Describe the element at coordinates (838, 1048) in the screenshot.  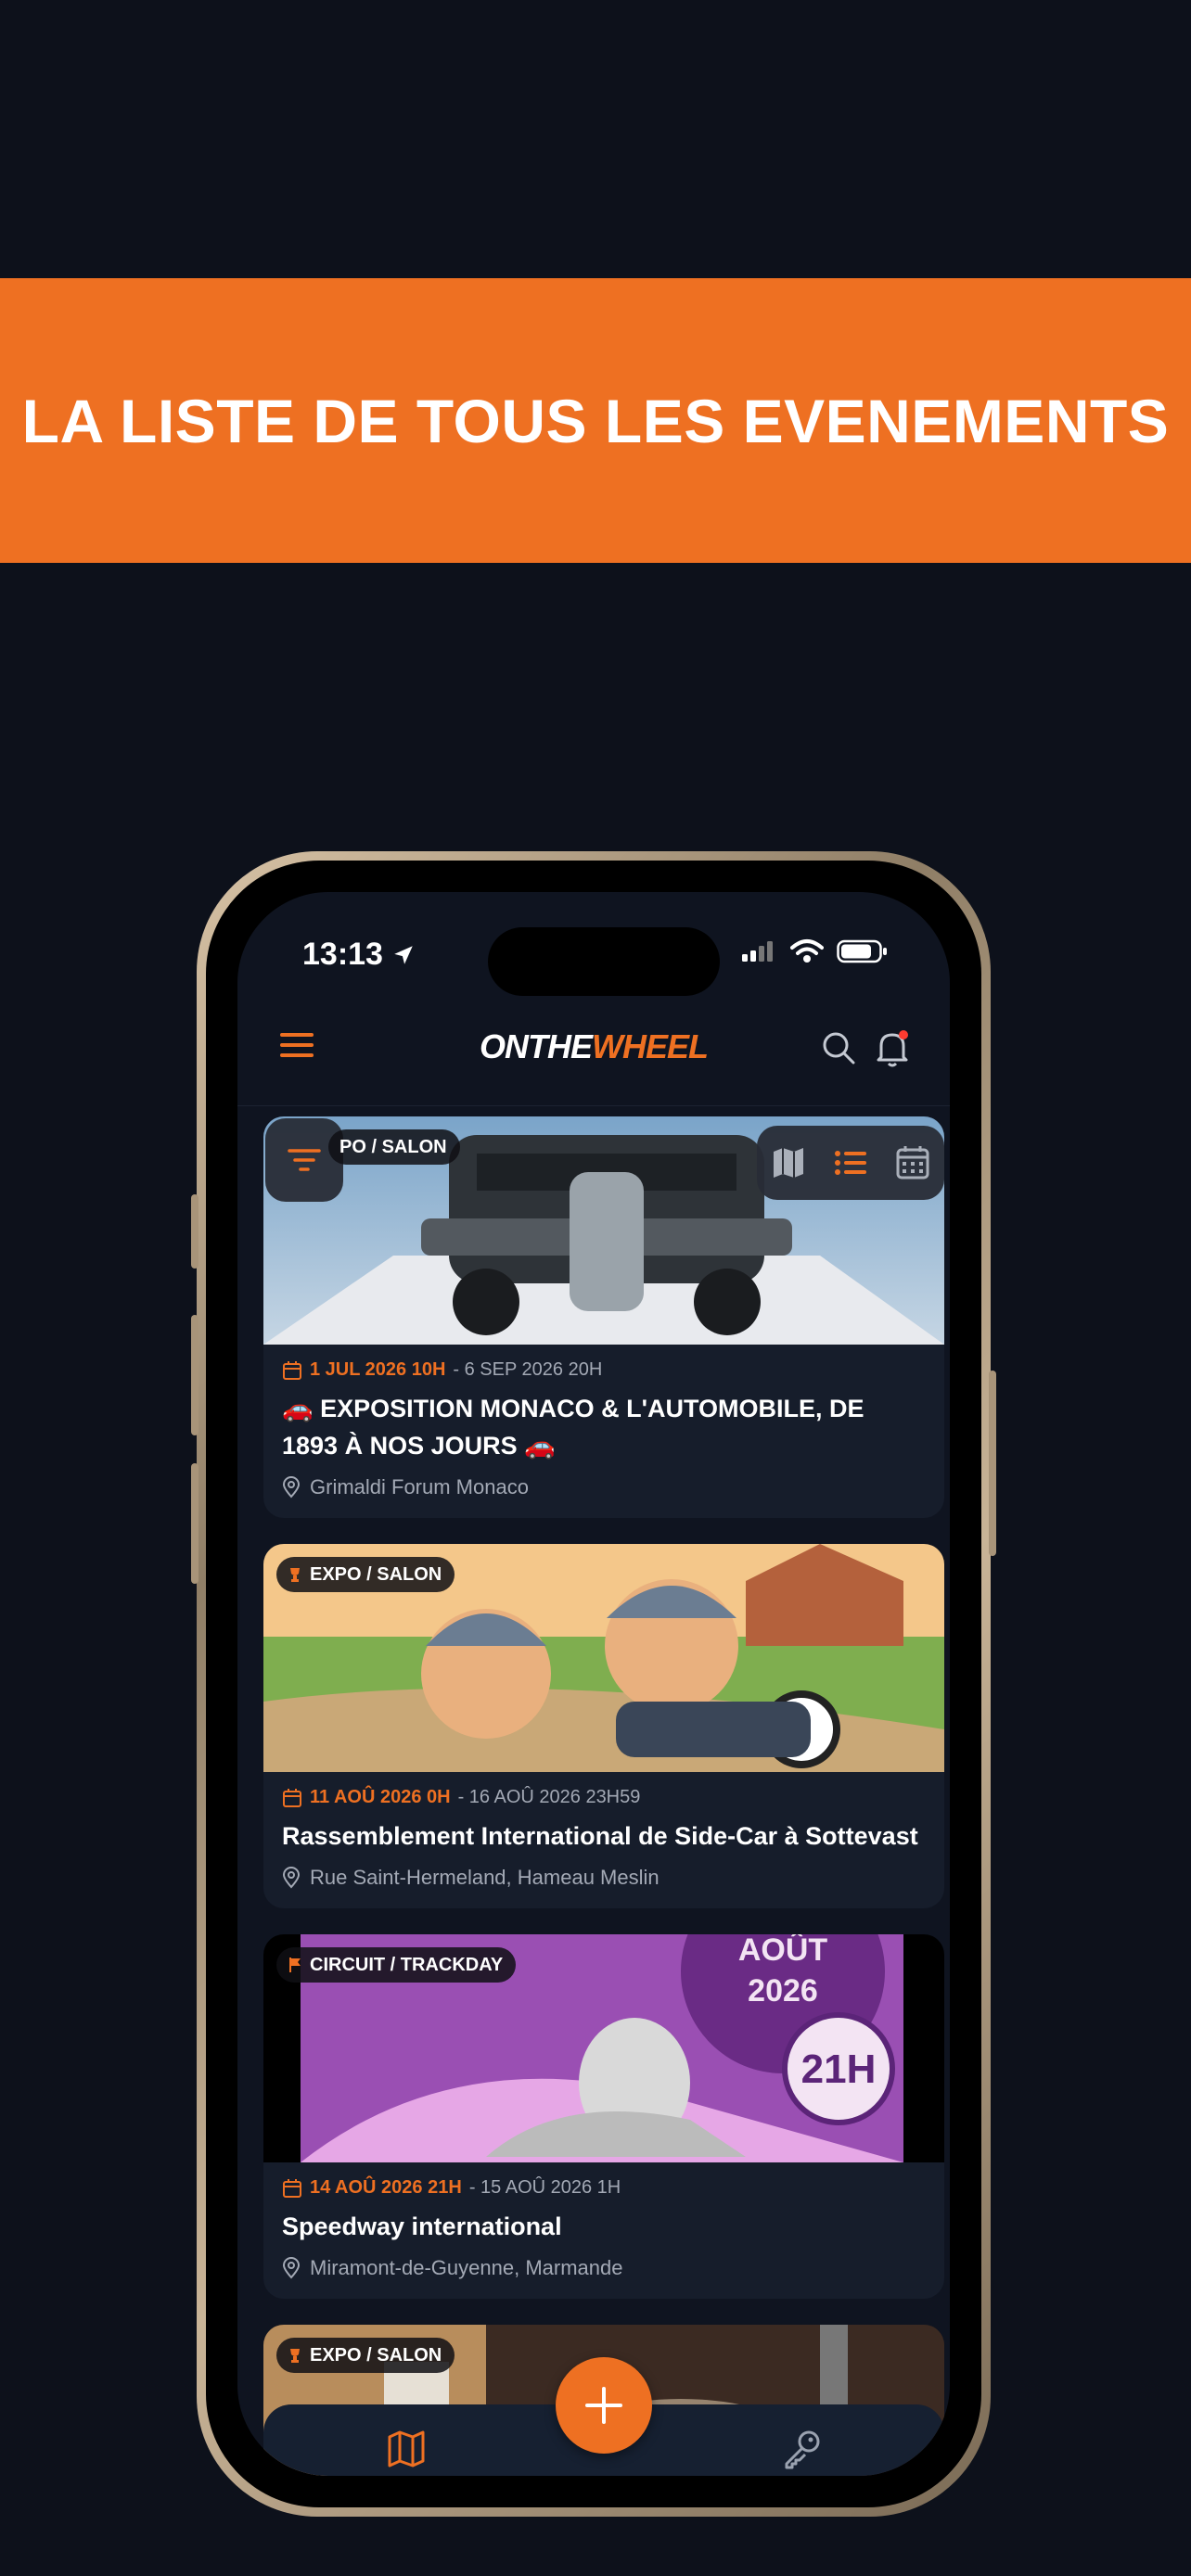
I see `search-icon` at that location.